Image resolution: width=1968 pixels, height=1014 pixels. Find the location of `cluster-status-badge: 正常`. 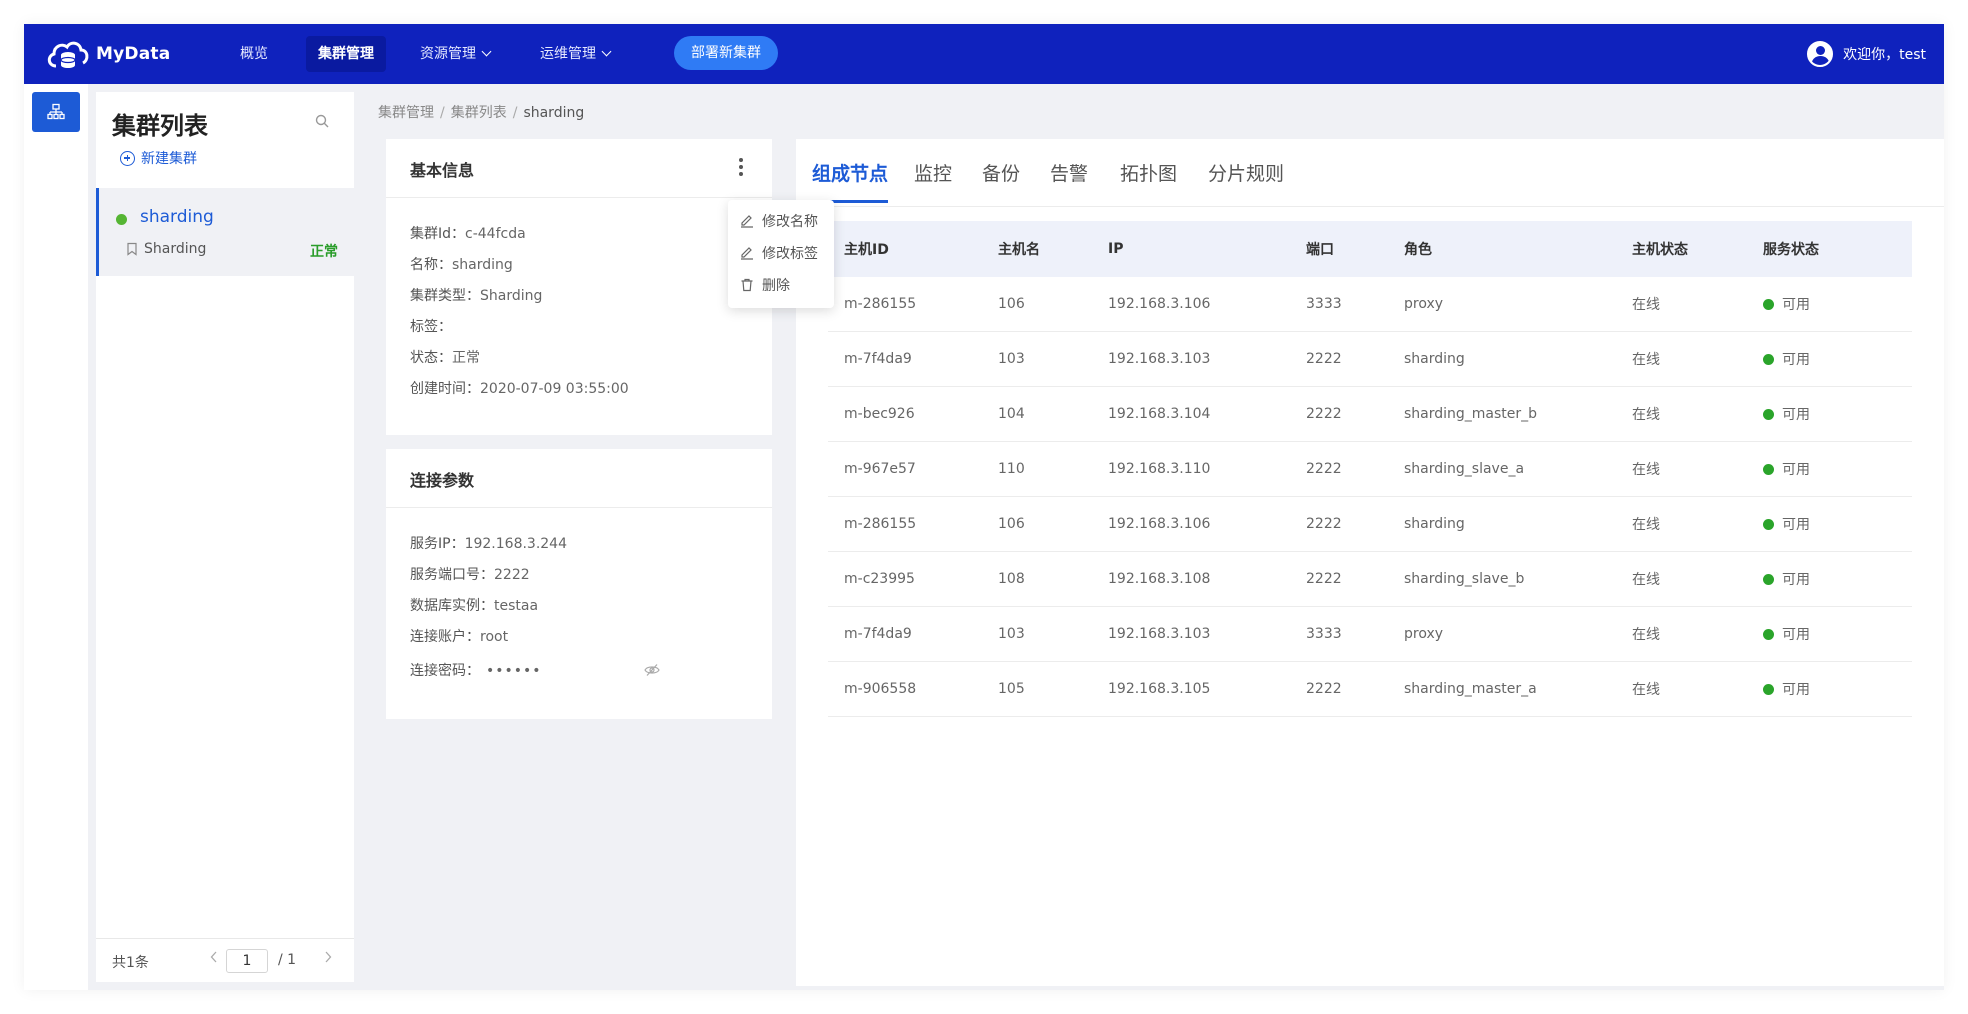

cluster-status-badge: 正常 is located at coordinates (324, 252).